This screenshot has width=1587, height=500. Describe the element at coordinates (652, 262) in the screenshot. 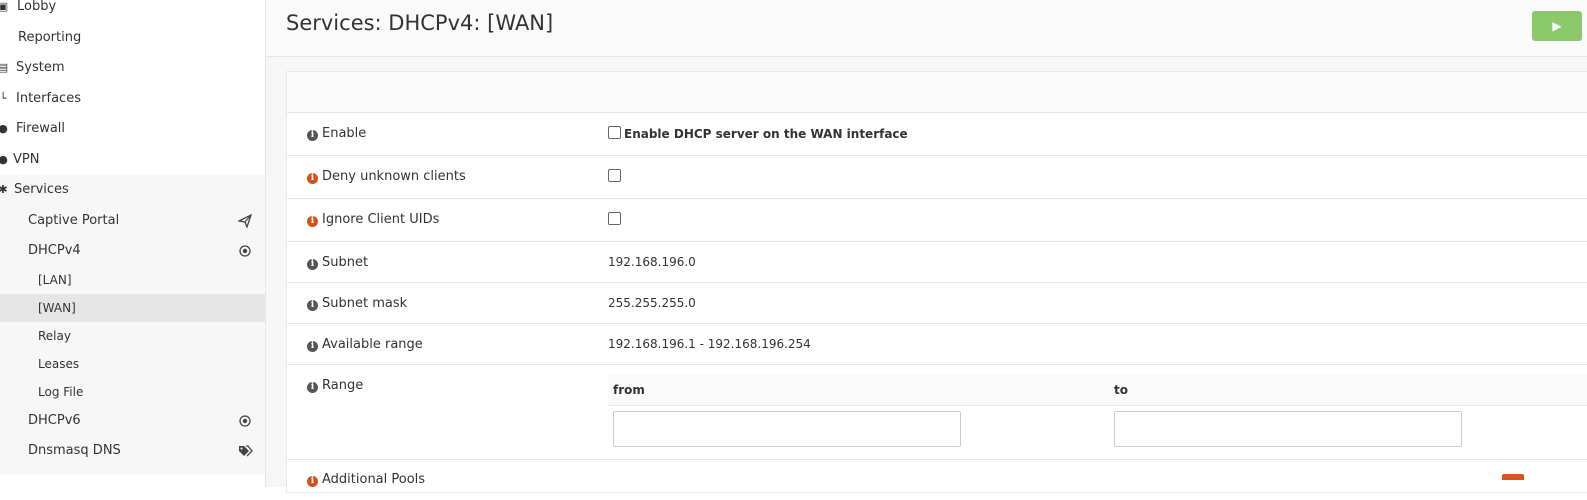

I see `subnet-value: 192.168.196.0` at that location.